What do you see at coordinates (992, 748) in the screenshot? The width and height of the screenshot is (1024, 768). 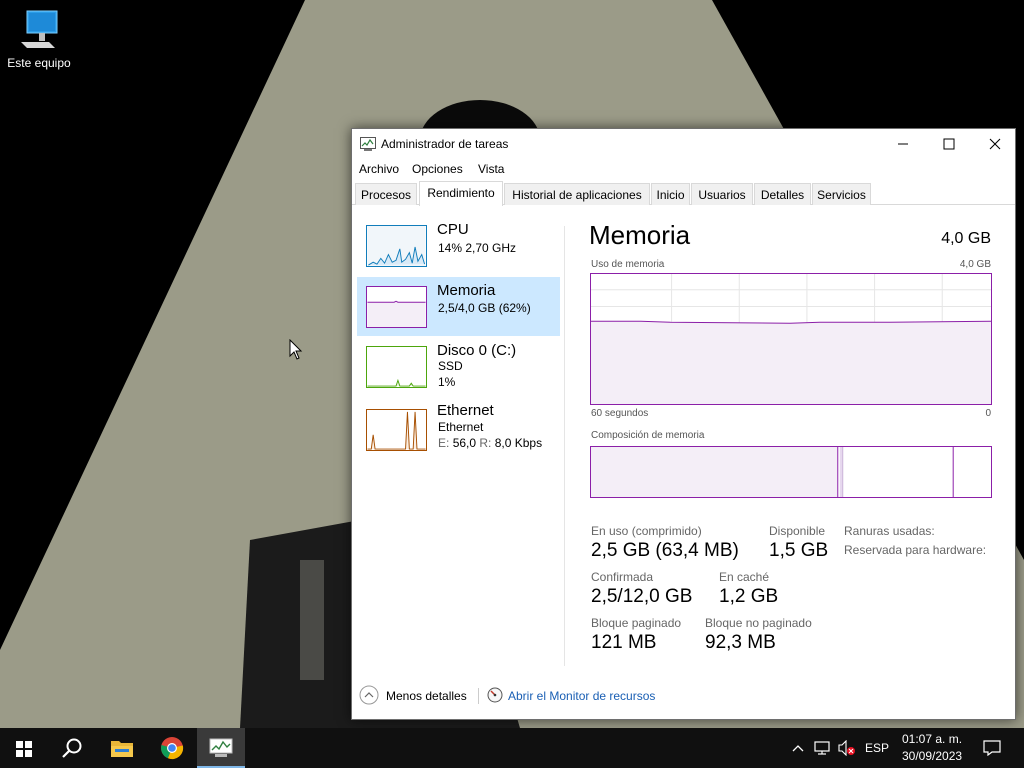 I see `notifications-icon` at bounding box center [992, 748].